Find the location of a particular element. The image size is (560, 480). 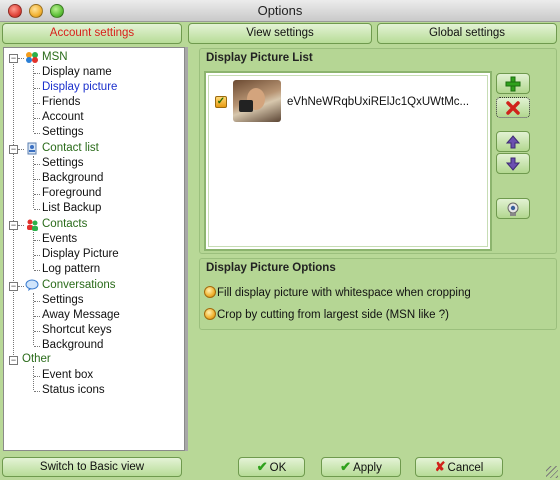

remove-picture-button is located at coordinates (513, 107).